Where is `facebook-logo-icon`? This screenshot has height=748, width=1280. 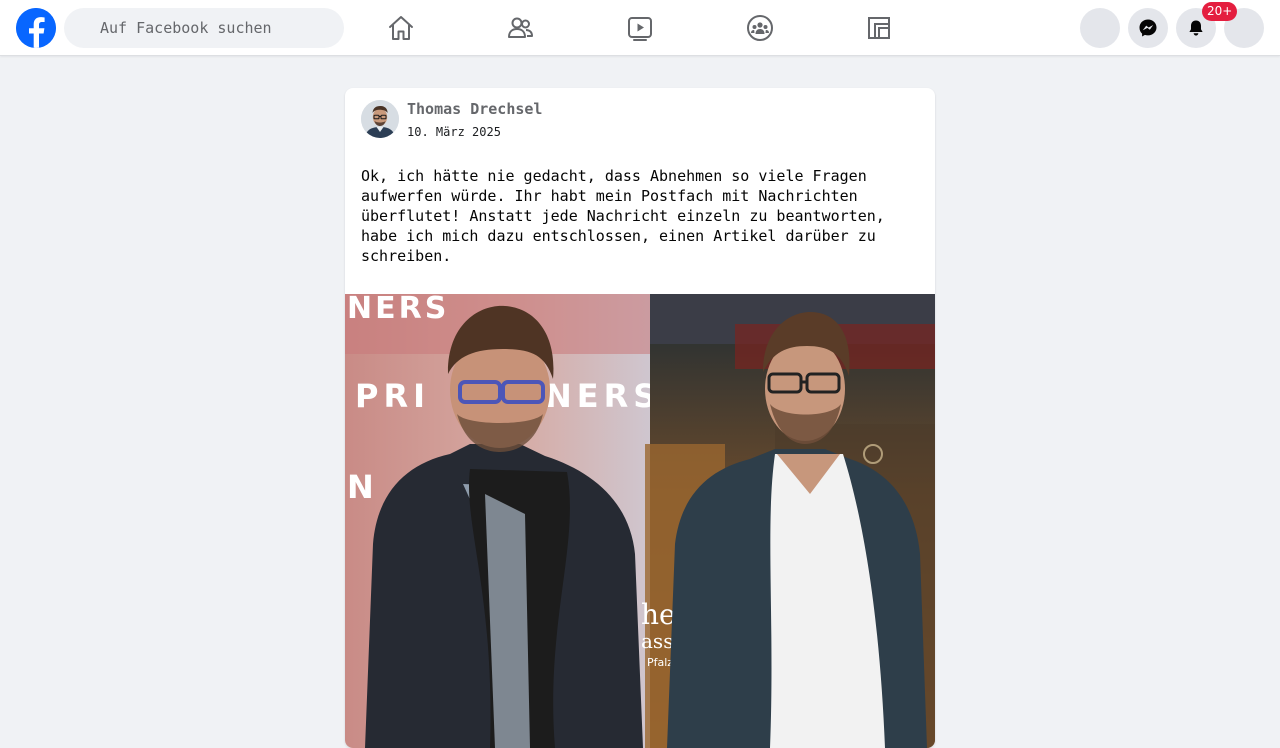
facebook-logo-icon is located at coordinates (36, 28).